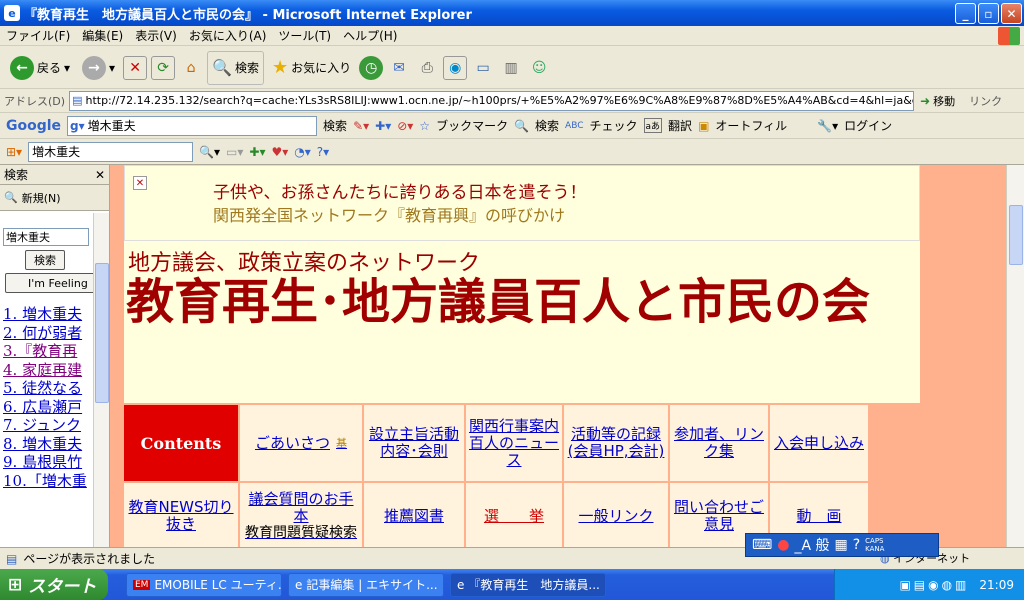 The width and height of the screenshot is (1024, 600). Describe the element at coordinates (192, 125) in the screenshot. I see `google-search-input: g▾ 増木重夫` at that location.